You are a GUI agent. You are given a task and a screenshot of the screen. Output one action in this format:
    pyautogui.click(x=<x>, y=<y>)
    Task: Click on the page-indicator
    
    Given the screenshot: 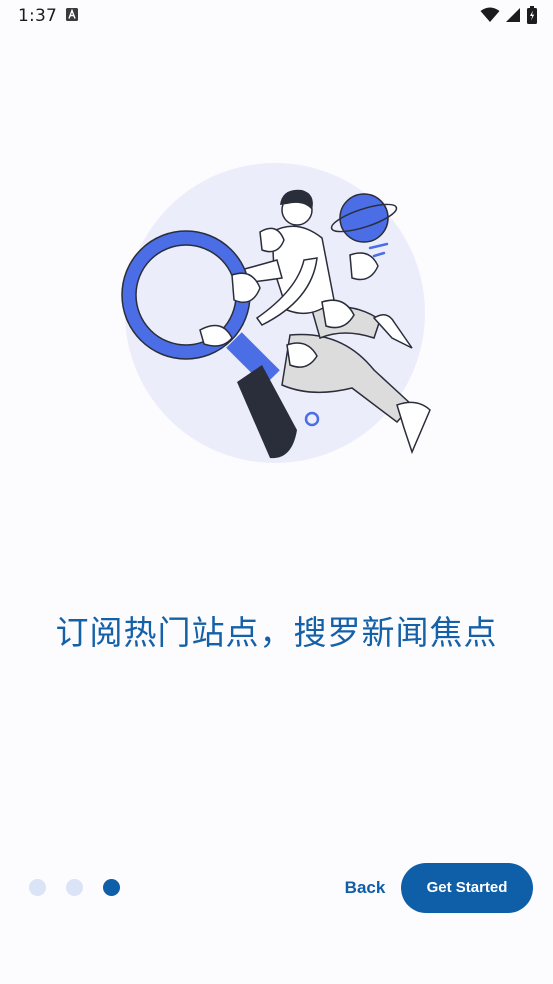 What is the action you would take?
    pyautogui.click(x=74, y=887)
    